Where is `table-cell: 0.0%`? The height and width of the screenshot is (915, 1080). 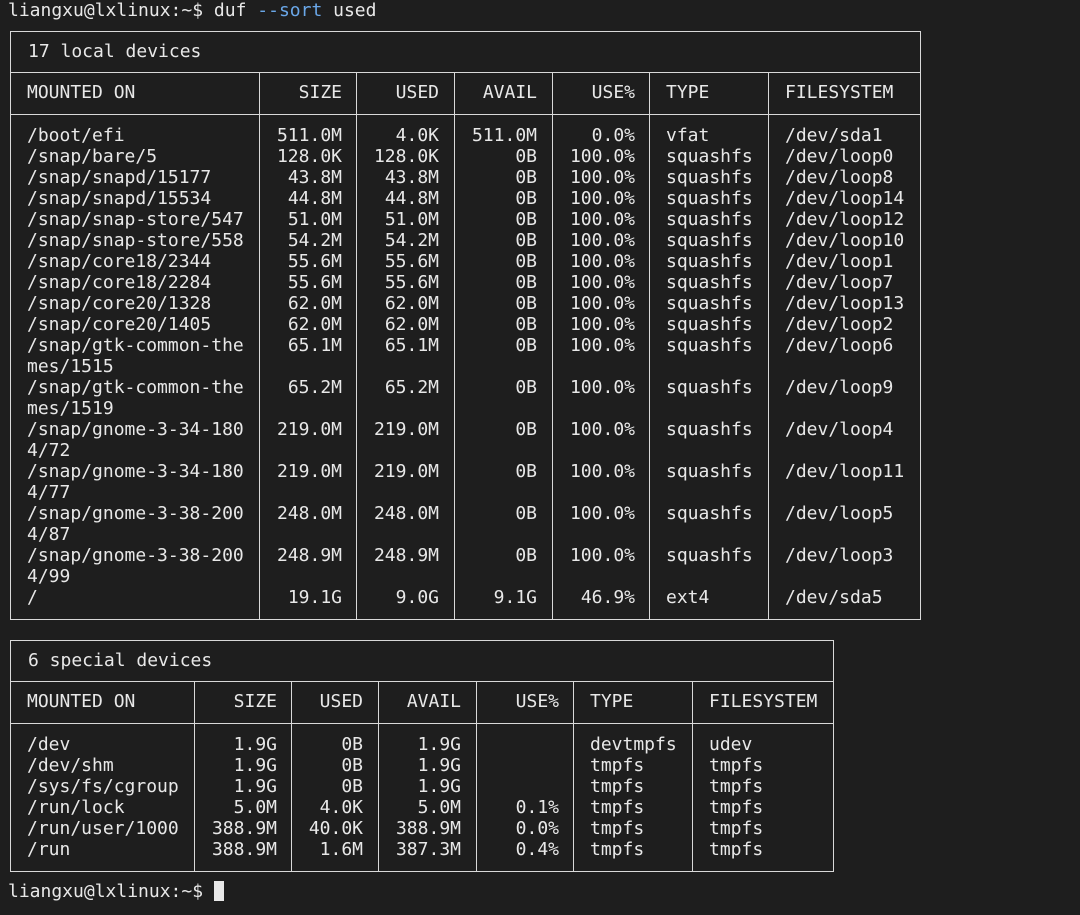 table-cell: 0.0% is located at coordinates (613, 135).